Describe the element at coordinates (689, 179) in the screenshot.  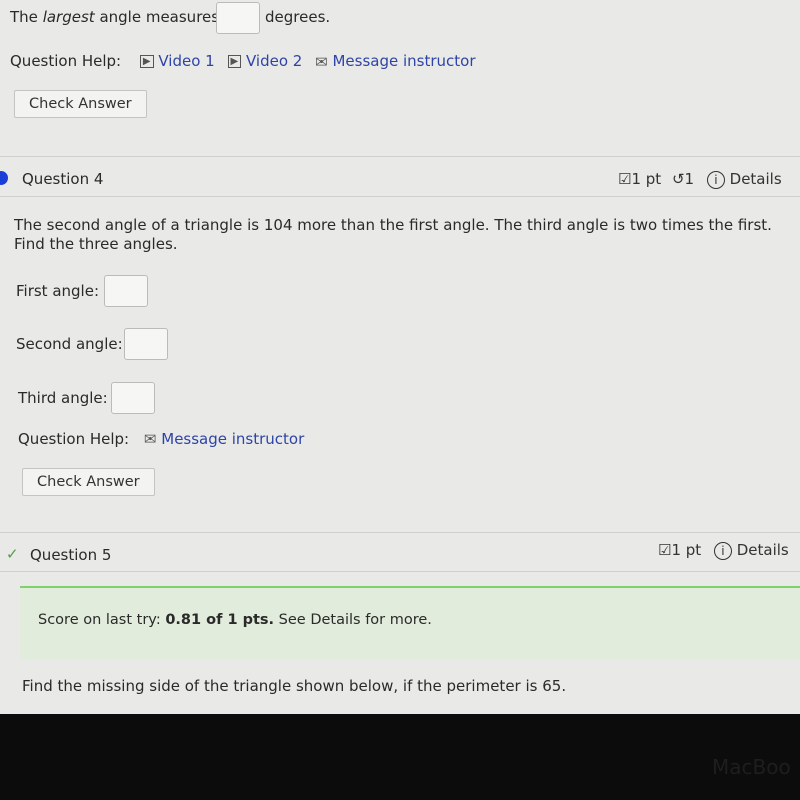
I see `retries: 1` at that location.